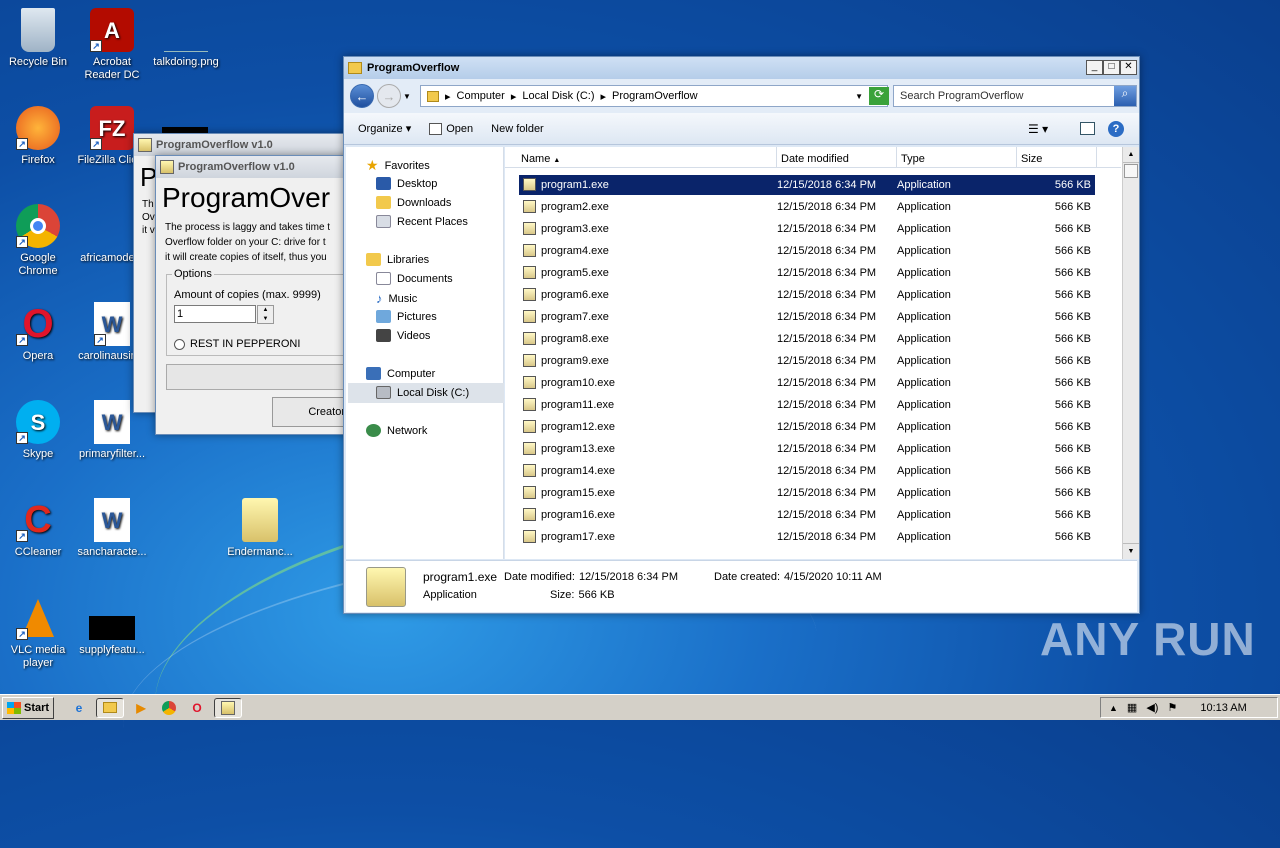 Image resolution: width=1280 pixels, height=848 pixels. What do you see at coordinates (400, 373) in the screenshot?
I see `nav-computer: Computer` at bounding box center [400, 373].